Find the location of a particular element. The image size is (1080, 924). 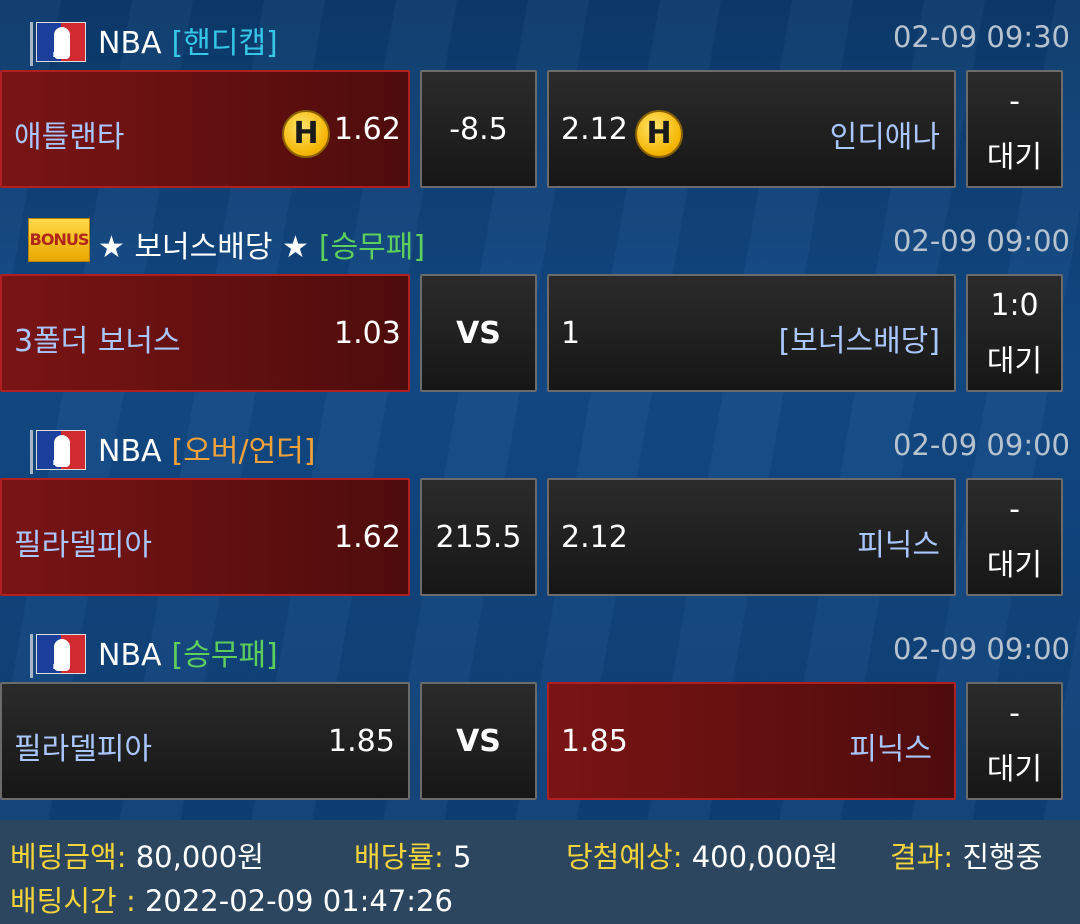

bet-amount: 베팅금액: 80,000원 is located at coordinates (137, 855).